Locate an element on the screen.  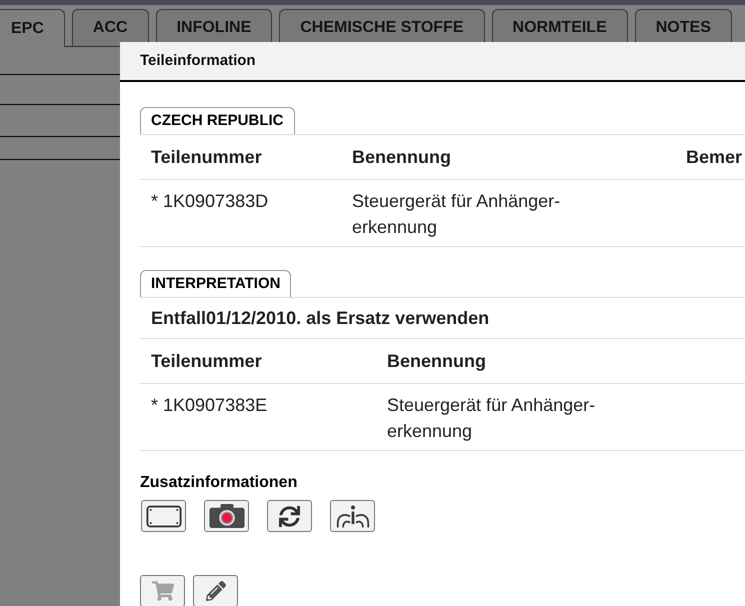
tab: EPC is located at coordinates (32, 28).